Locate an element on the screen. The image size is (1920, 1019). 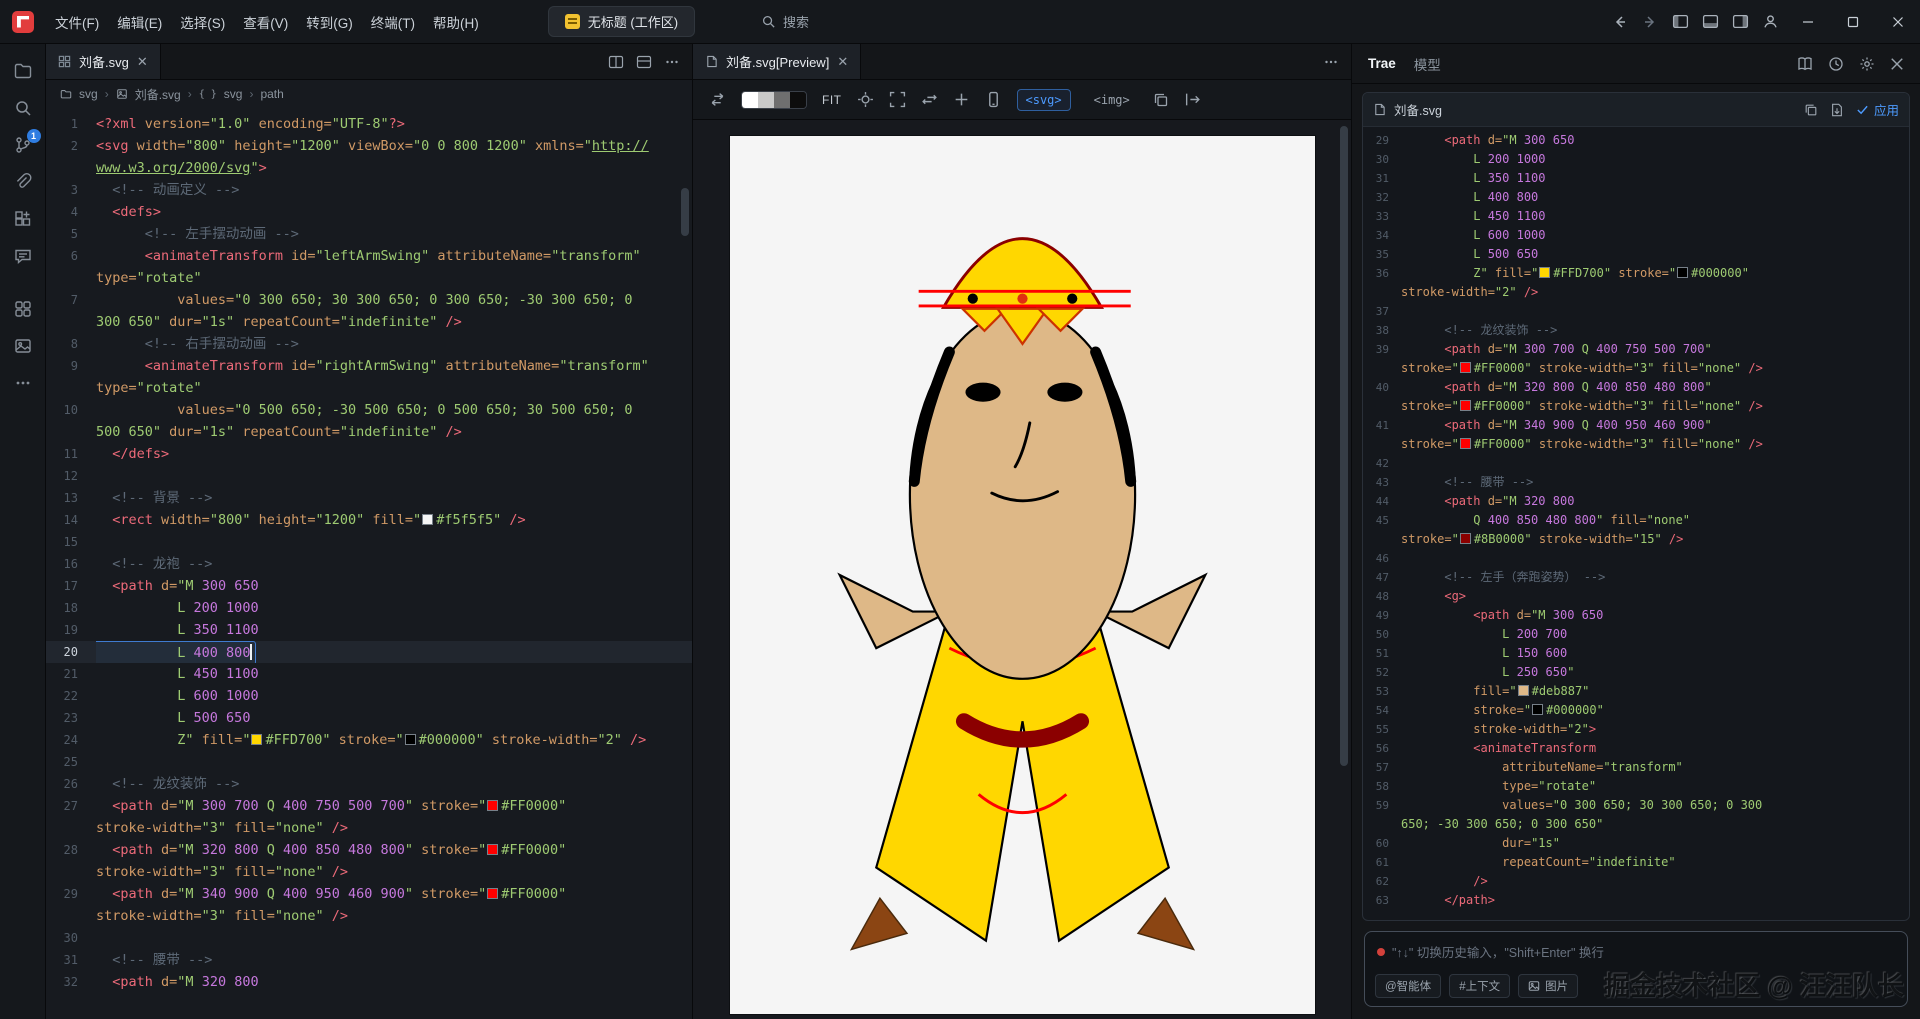
line-number: 10 is located at coordinates (71, 410).